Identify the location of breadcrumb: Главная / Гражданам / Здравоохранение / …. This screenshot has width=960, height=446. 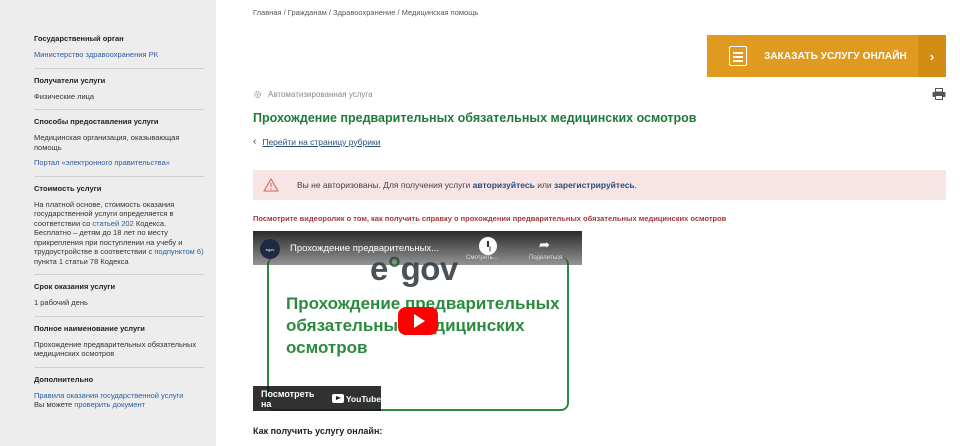
(365, 12).